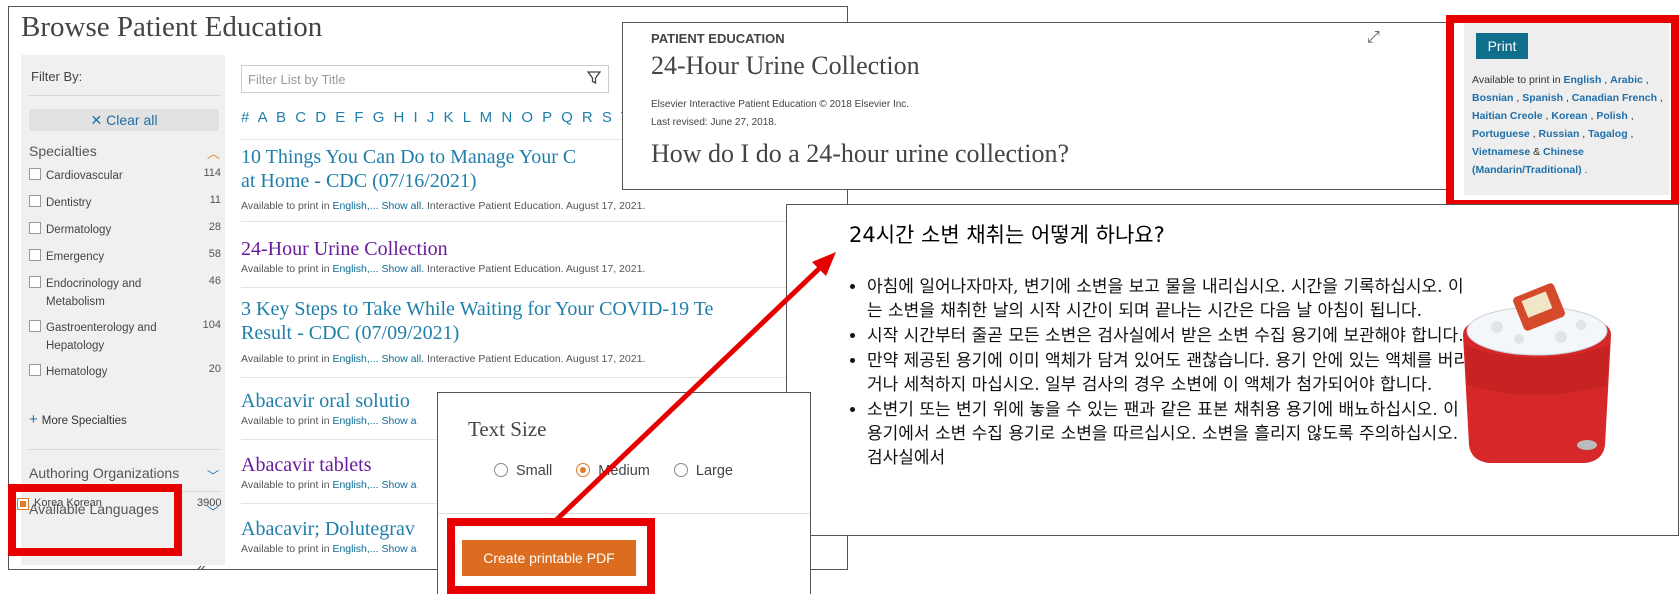  I want to click on page-title: Browse Patient Education, so click(172, 27).